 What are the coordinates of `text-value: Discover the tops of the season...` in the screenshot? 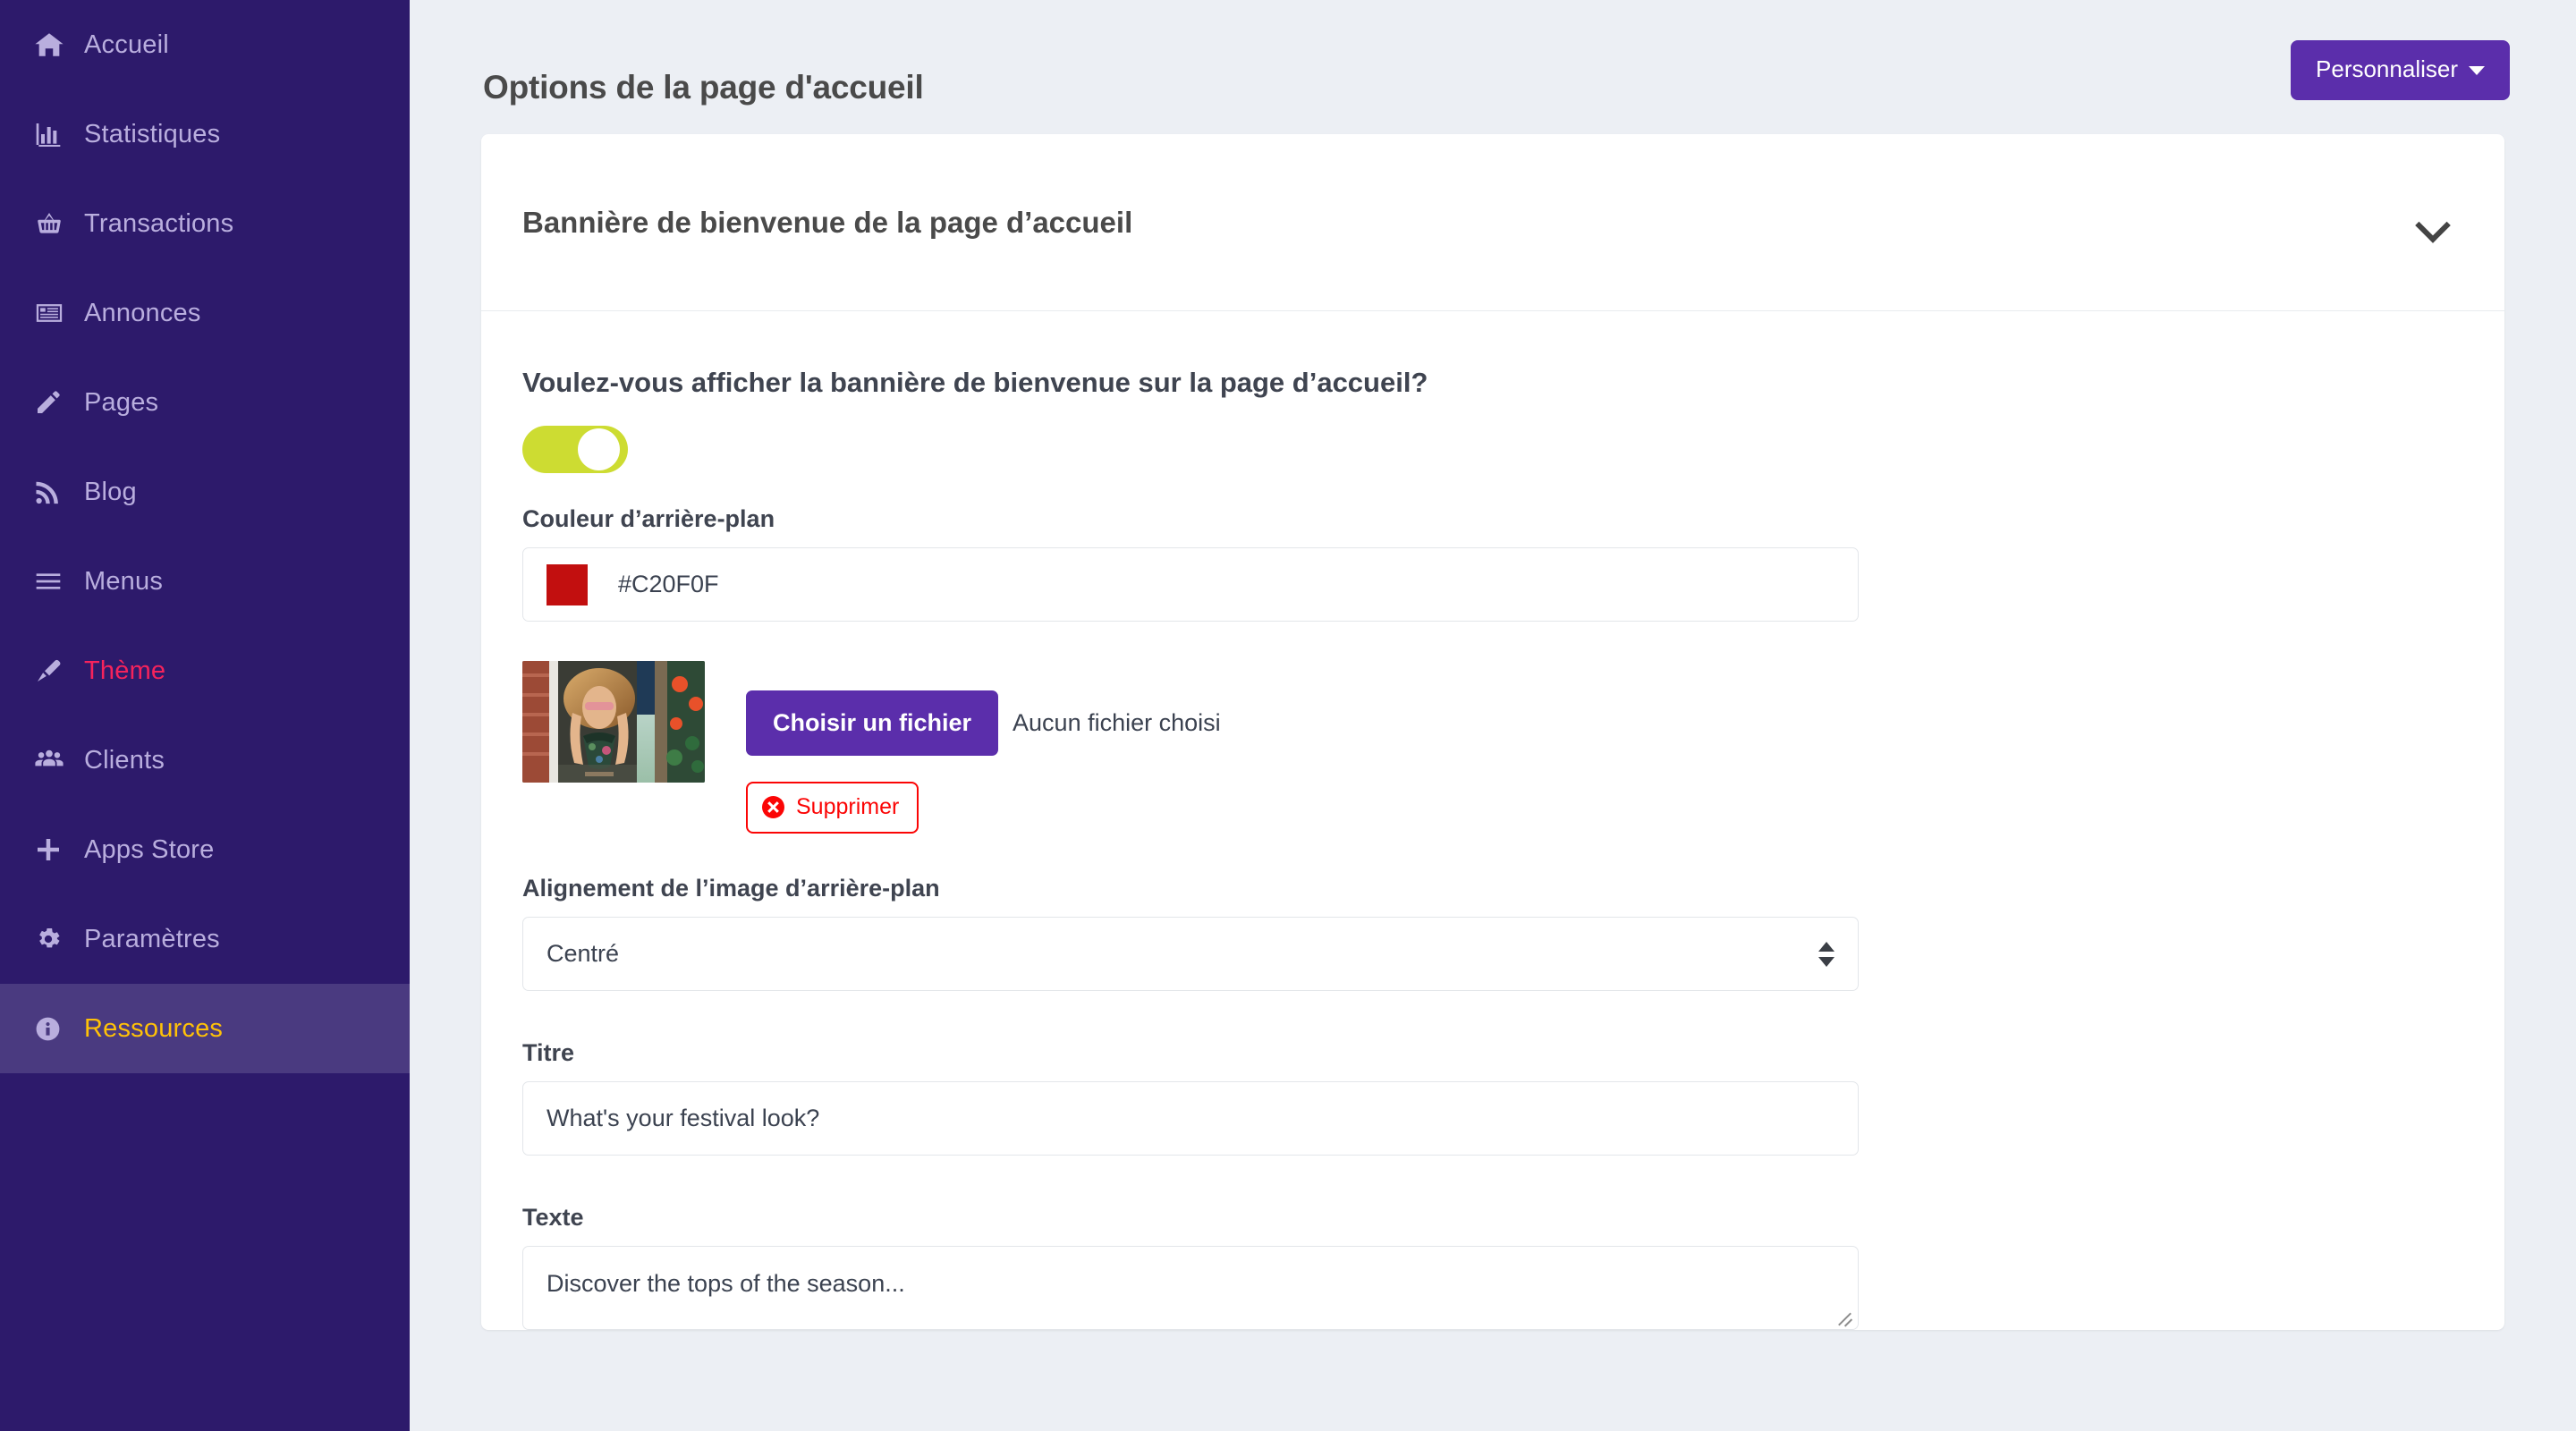 It's located at (726, 1283).